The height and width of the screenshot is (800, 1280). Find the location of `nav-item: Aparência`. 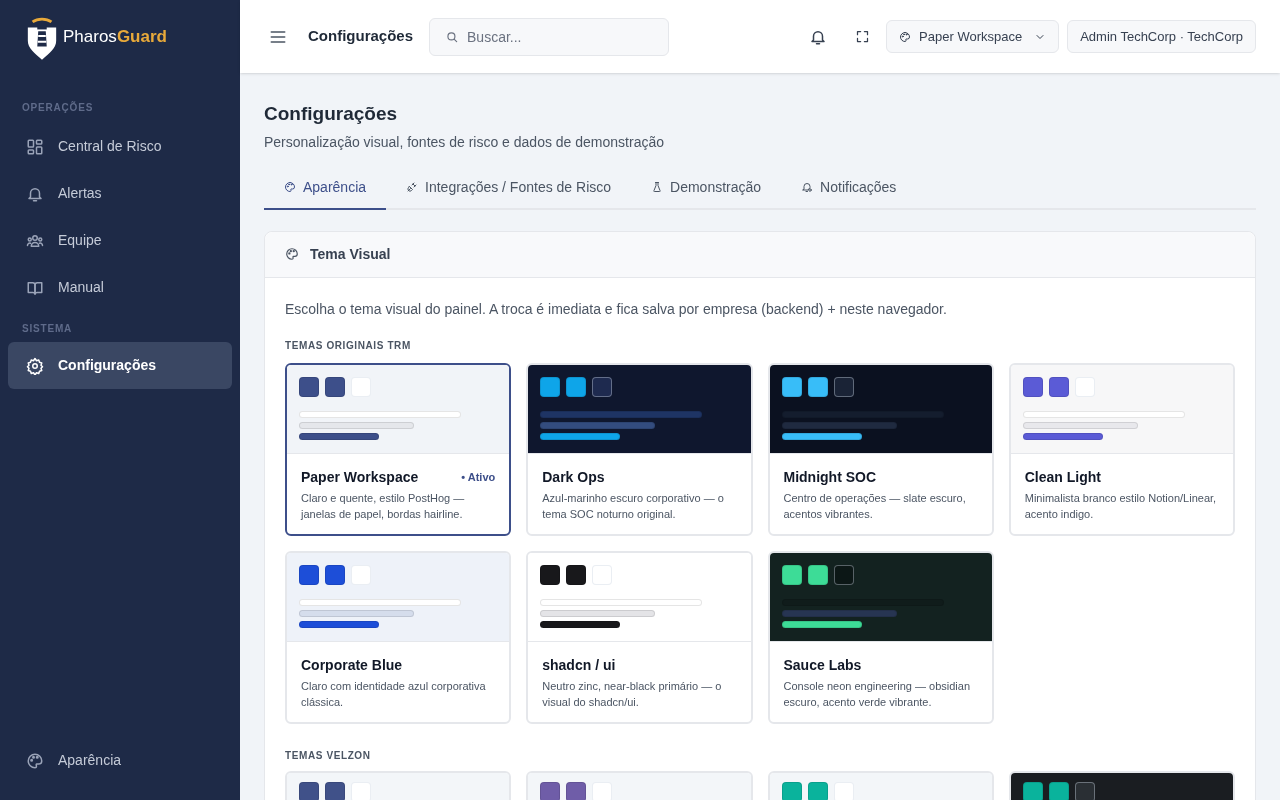

nav-item: Aparência is located at coordinates (120, 760).